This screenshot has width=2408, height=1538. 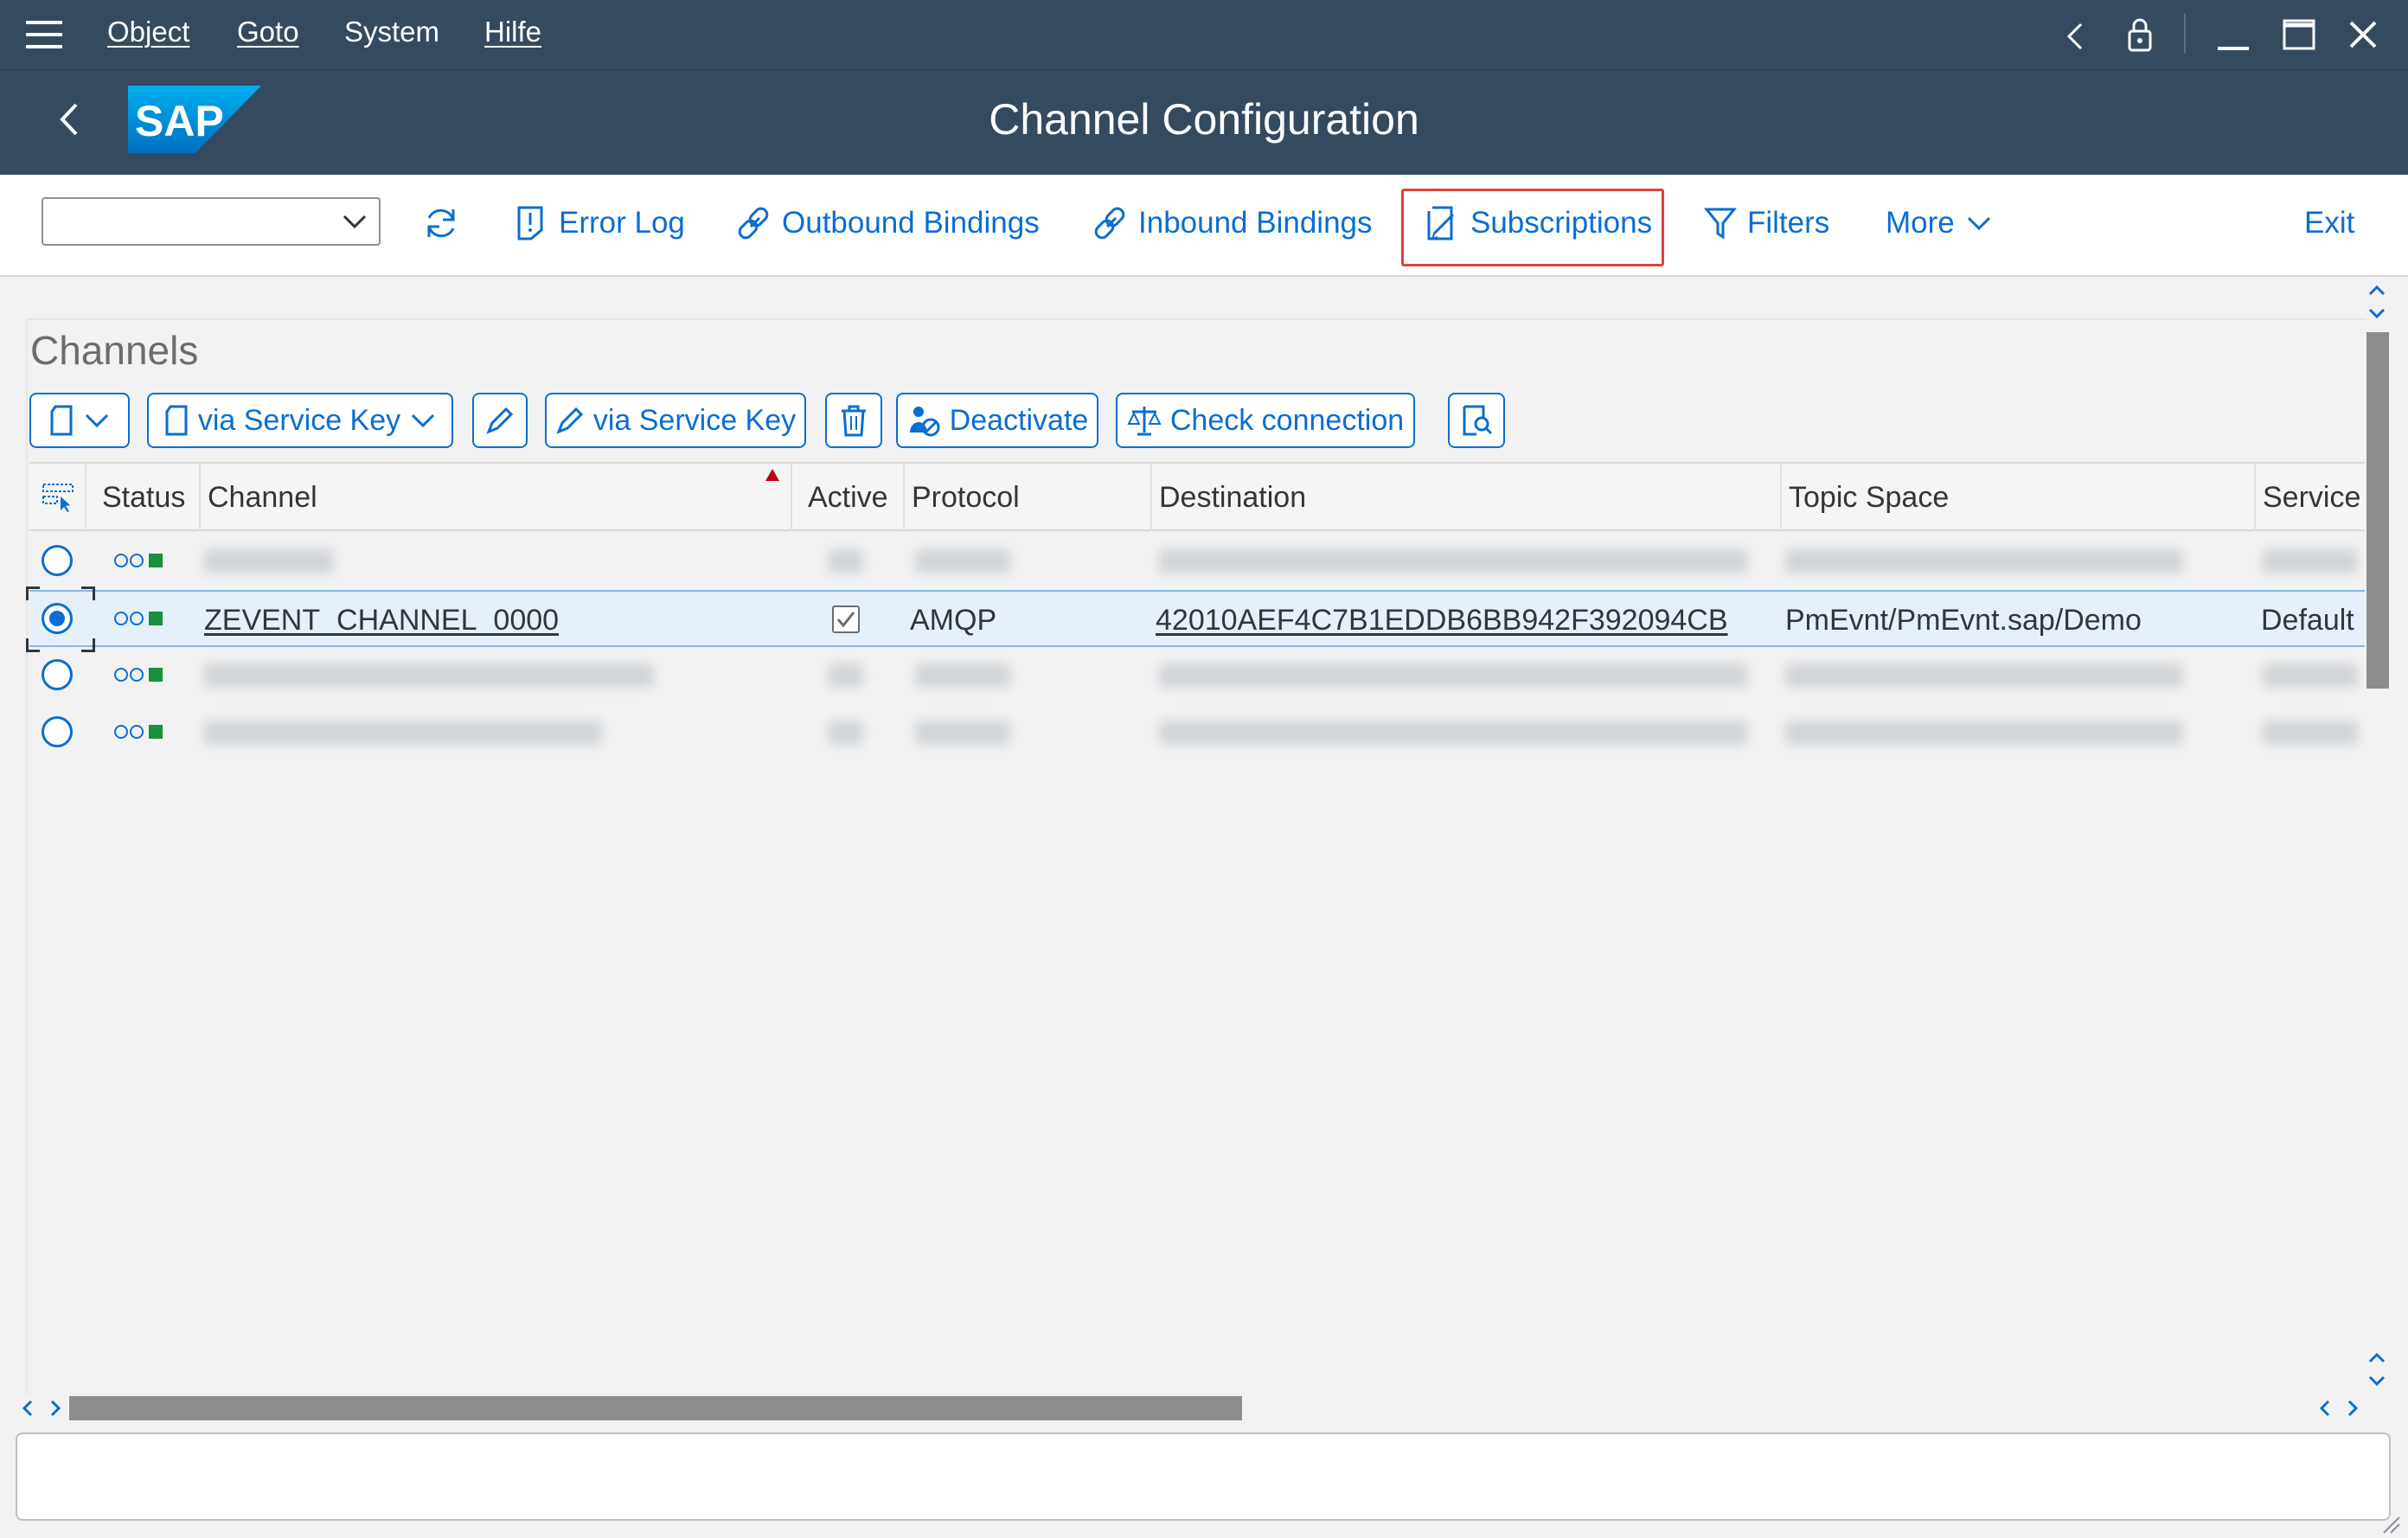 What do you see at coordinates (924, 422) in the screenshot?
I see `deactivate-icon` at bounding box center [924, 422].